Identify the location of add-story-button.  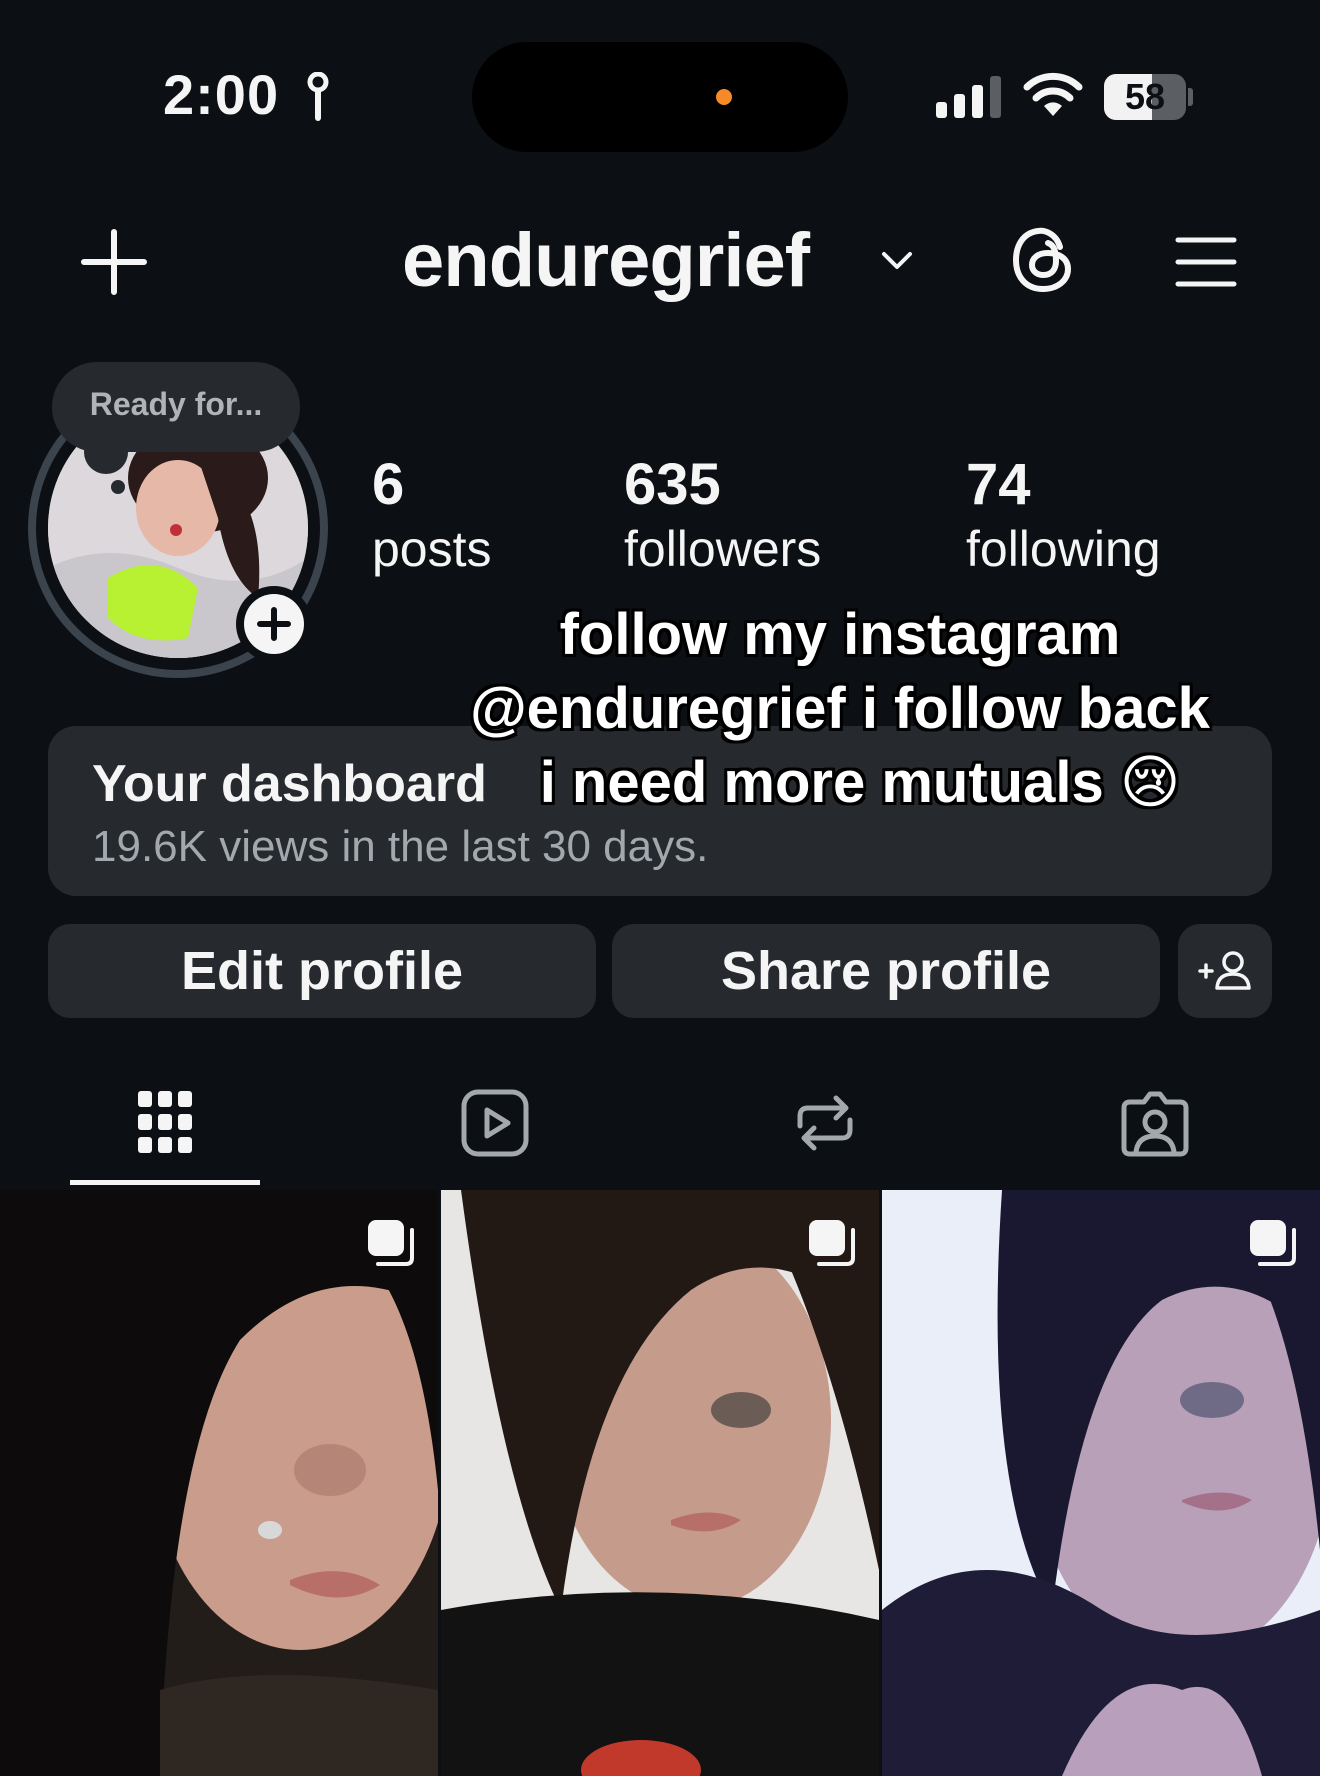
(274, 624).